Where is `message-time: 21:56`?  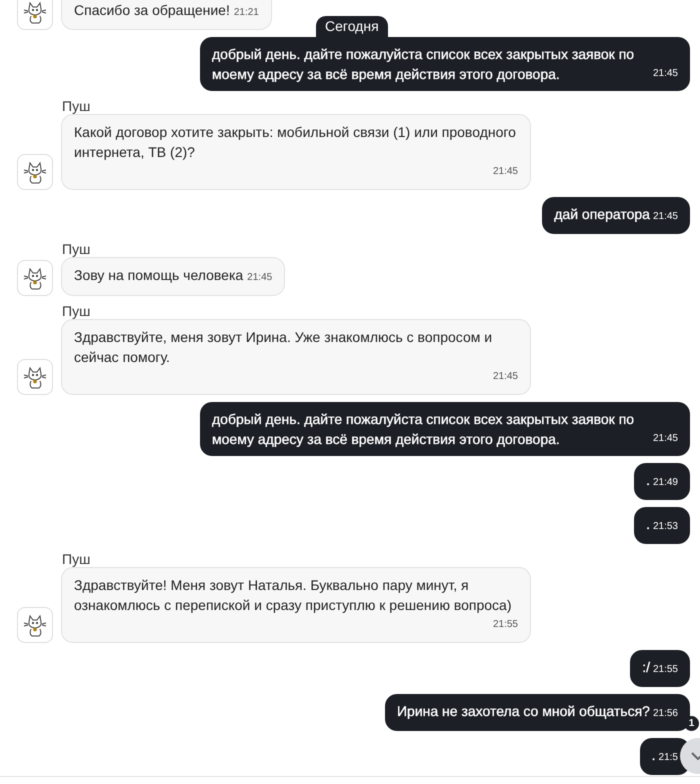 message-time: 21:56 is located at coordinates (665, 713).